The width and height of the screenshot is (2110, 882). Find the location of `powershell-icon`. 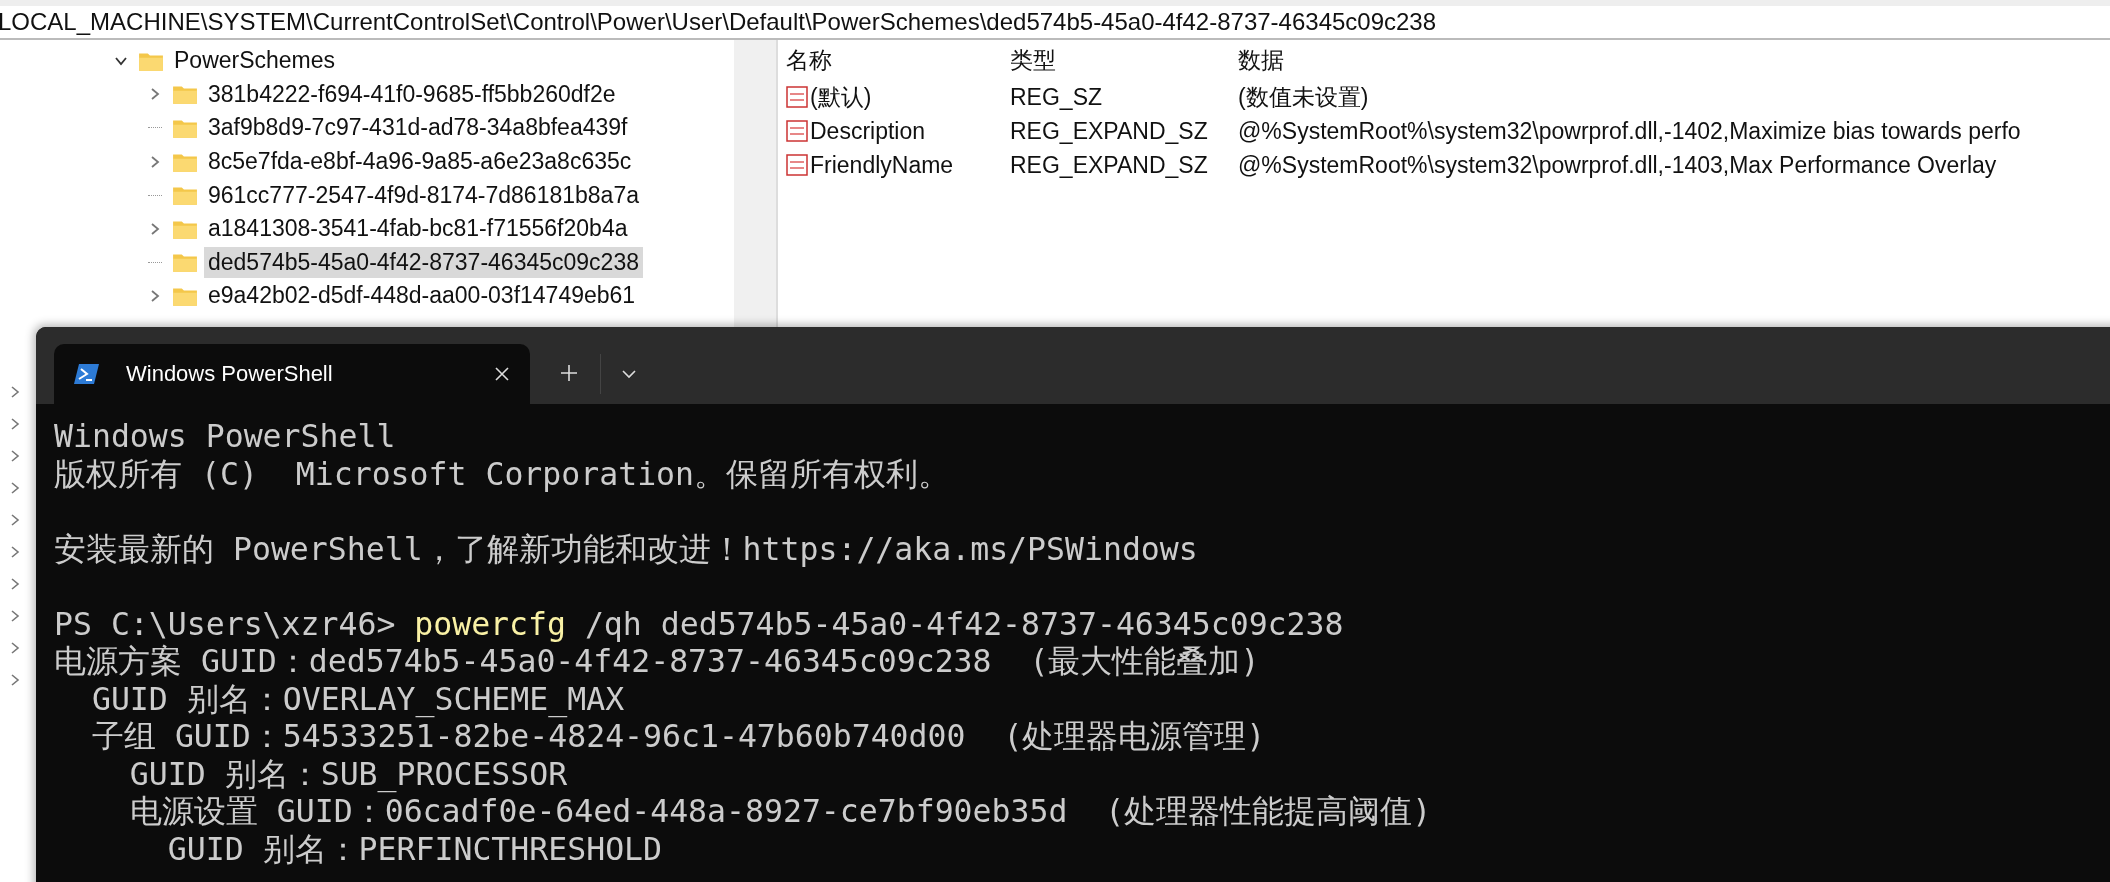

powershell-icon is located at coordinates (87, 374).